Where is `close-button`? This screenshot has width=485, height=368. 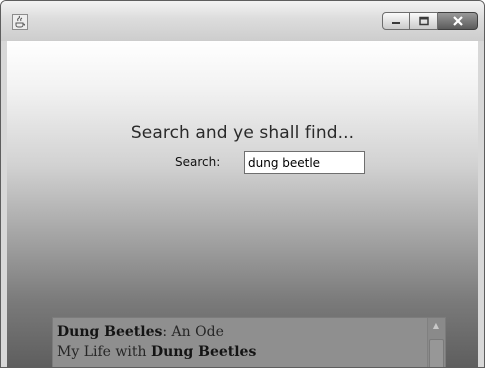
close-button is located at coordinates (458, 21).